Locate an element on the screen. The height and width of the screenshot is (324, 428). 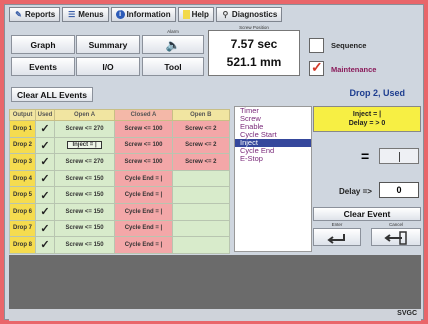
cancel-icon is located at coordinates (395, 238).